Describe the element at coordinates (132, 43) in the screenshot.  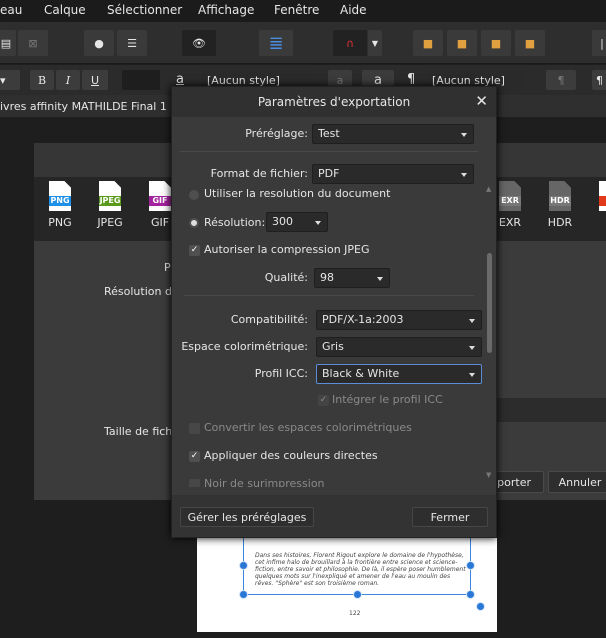
I see `text-wrap-icon: ☰` at that location.